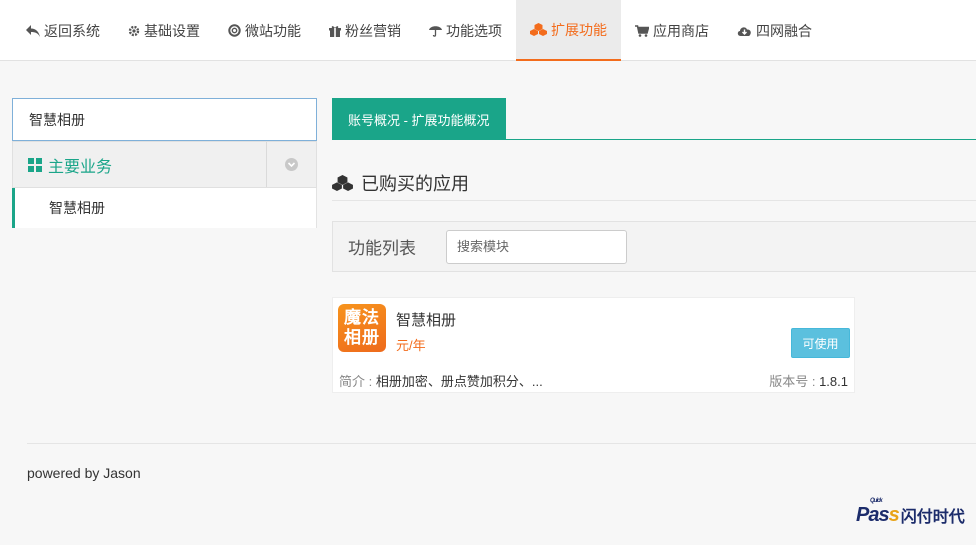  What do you see at coordinates (784, 30) in the screenshot?
I see `nav-item-label: 四网融合` at bounding box center [784, 30].